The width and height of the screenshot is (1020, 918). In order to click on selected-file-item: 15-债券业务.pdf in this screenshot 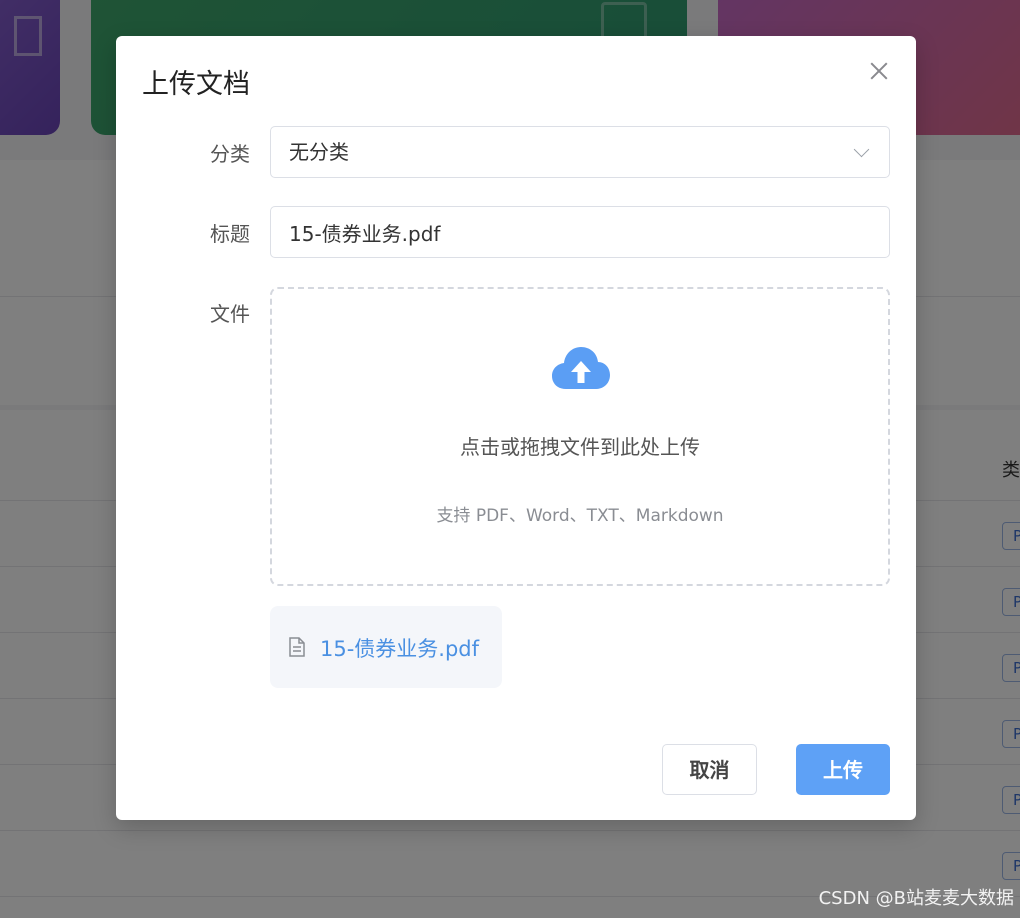, I will do `click(386, 647)`.